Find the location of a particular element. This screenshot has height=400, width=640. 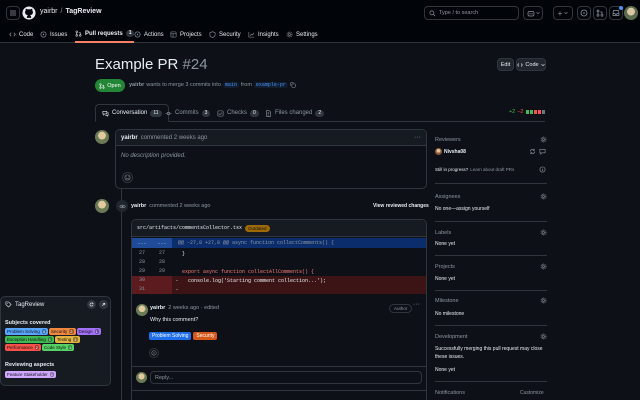

comment-menu-icon: ··· is located at coordinates (417, 137).